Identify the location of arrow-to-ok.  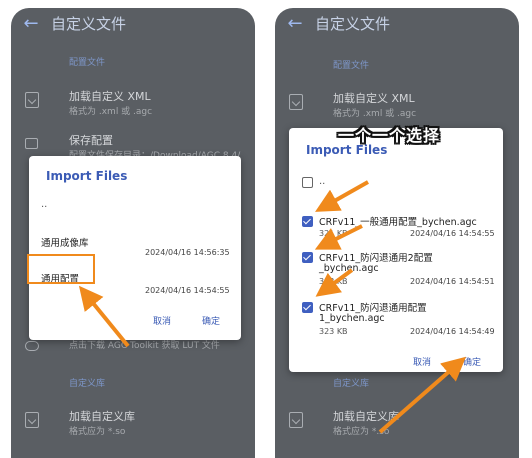
(422, 395).